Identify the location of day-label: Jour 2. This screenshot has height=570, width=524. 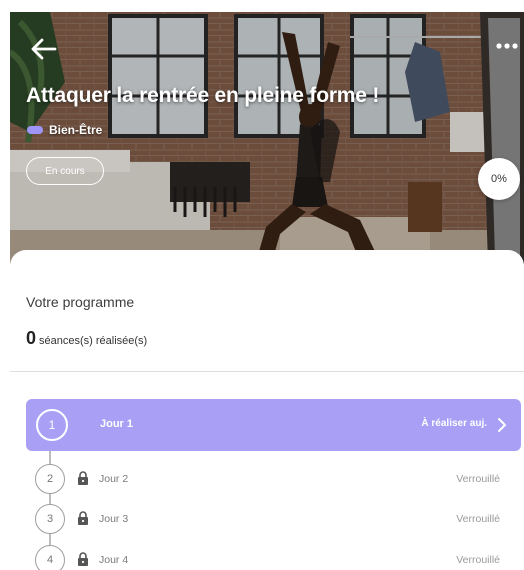
(114, 479).